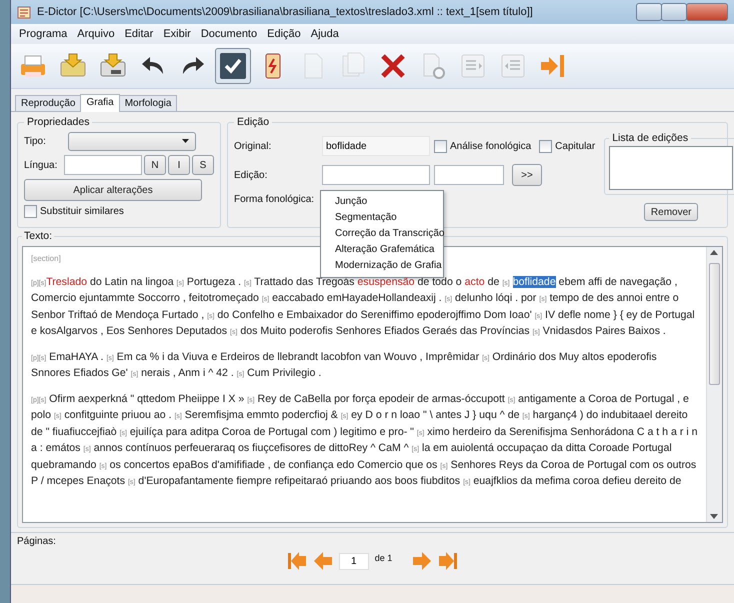  What do you see at coordinates (674, 12) in the screenshot?
I see `maximize-button` at bounding box center [674, 12].